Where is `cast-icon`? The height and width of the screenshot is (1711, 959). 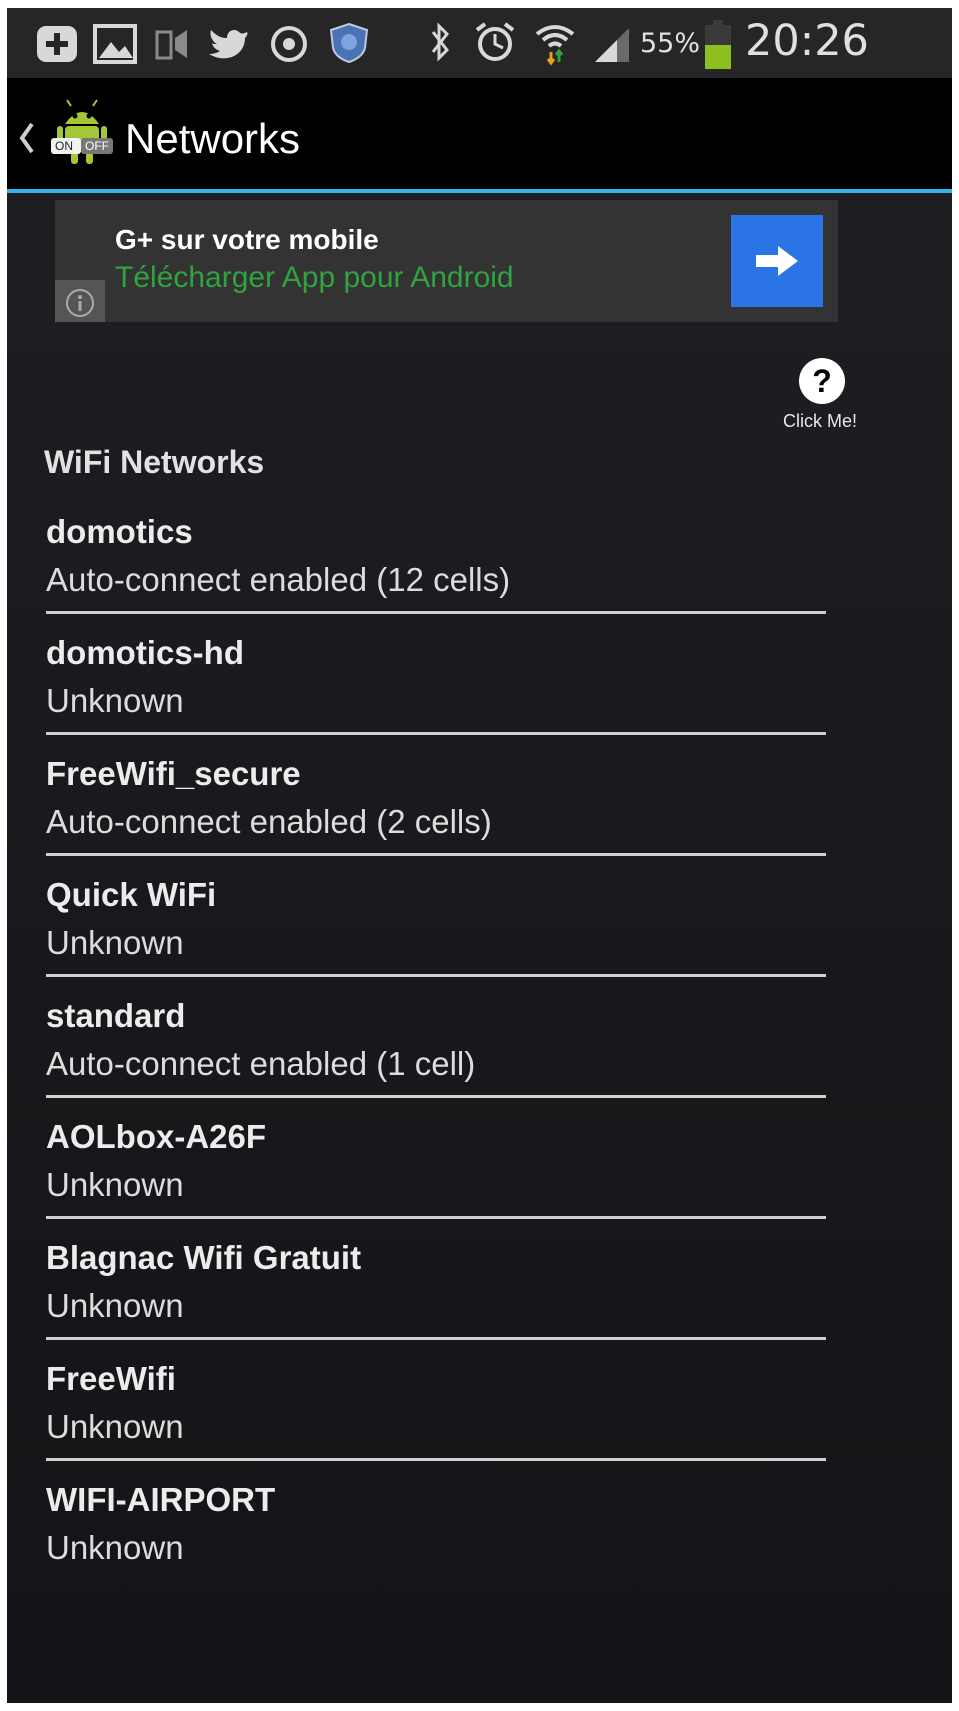
cast-icon is located at coordinates (173, 46).